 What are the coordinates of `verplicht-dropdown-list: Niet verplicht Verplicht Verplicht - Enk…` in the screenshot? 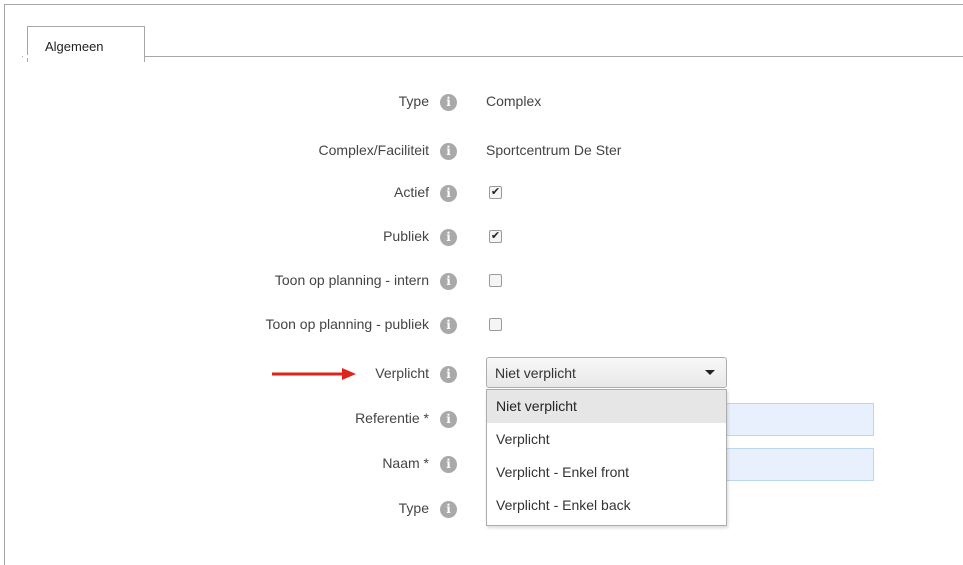 It's located at (606, 457).